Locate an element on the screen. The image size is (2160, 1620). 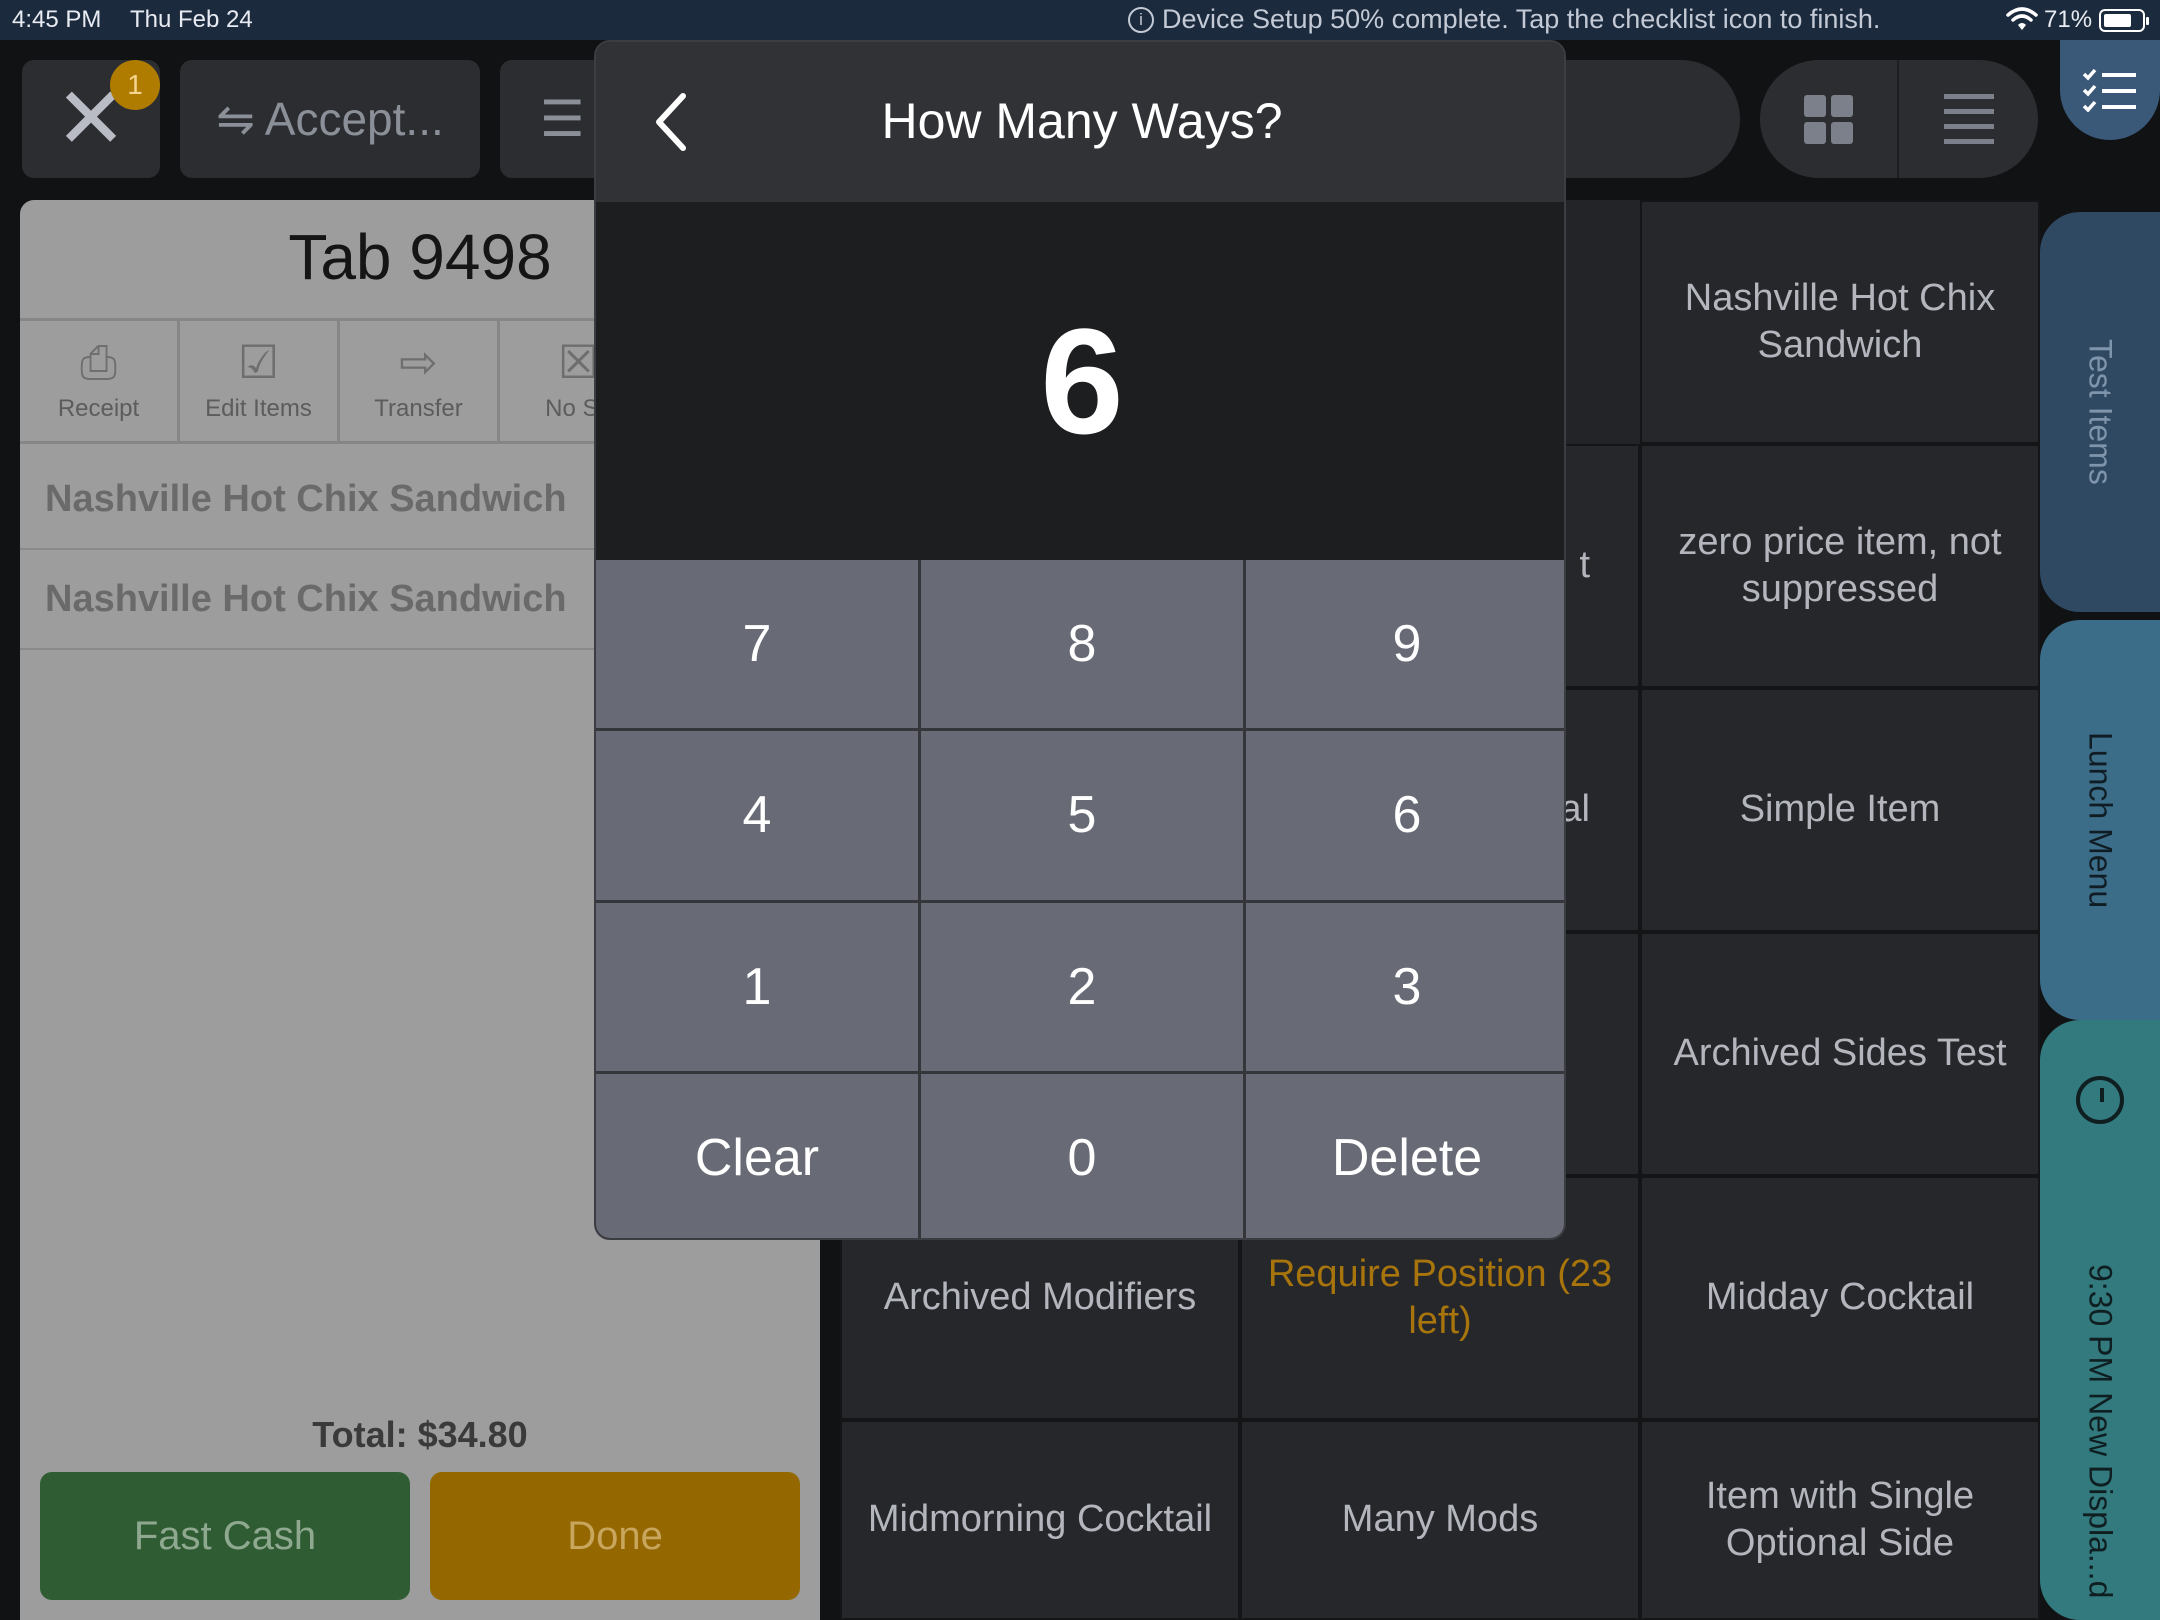
receipt-label: Receipt is located at coordinates (98, 408).